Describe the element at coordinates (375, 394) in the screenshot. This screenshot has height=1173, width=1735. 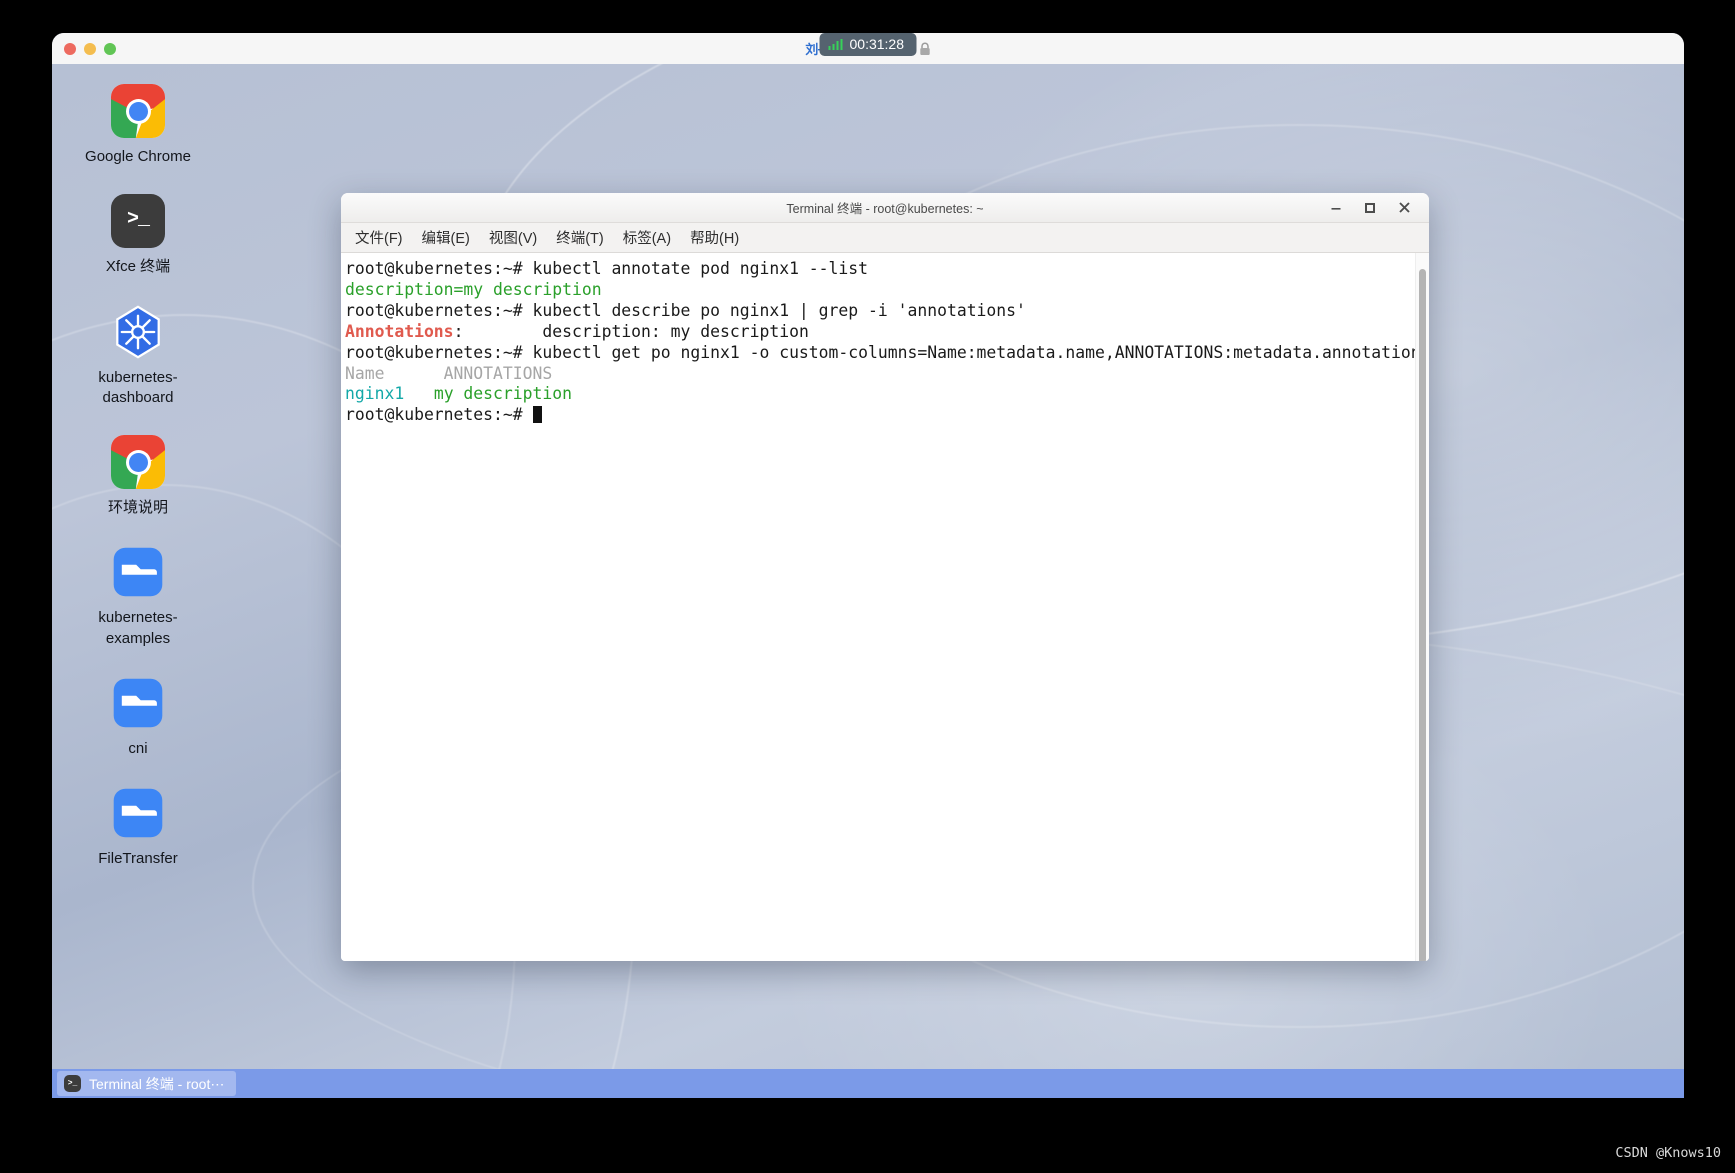
I see `pod-name-cell: nginx1` at that location.